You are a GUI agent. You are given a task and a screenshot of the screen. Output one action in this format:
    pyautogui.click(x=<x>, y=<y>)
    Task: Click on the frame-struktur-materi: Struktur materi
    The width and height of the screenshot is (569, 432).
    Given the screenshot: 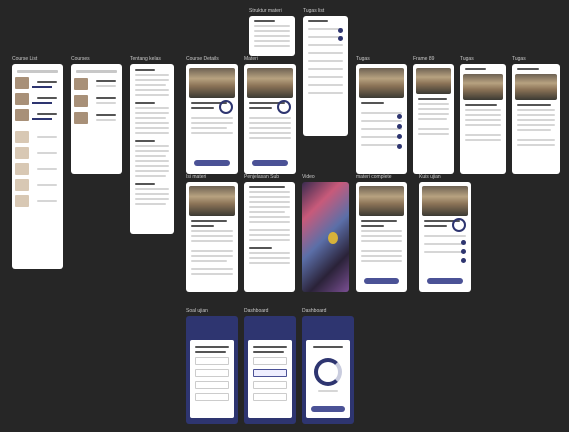 What is the action you would take?
    pyautogui.click(x=272, y=32)
    